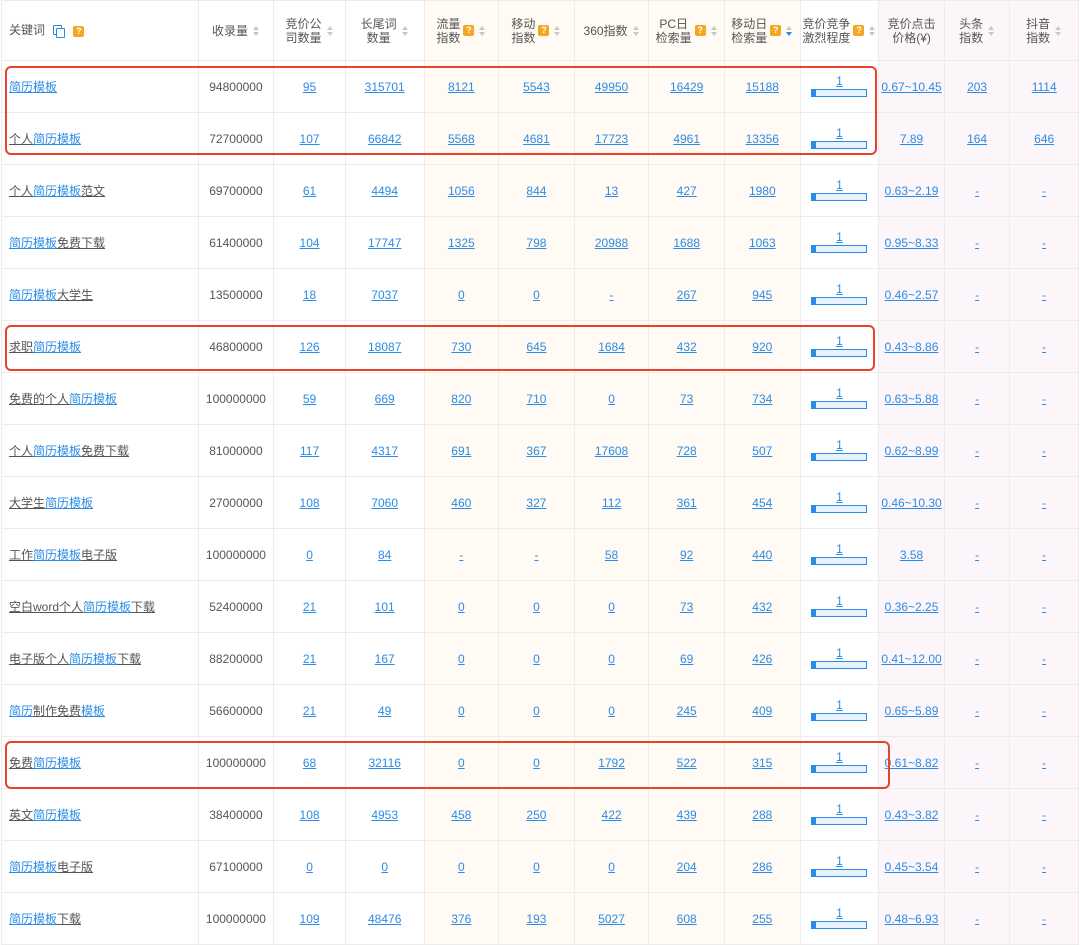  I want to click on mobile-daily-link: 432, so click(762, 607).